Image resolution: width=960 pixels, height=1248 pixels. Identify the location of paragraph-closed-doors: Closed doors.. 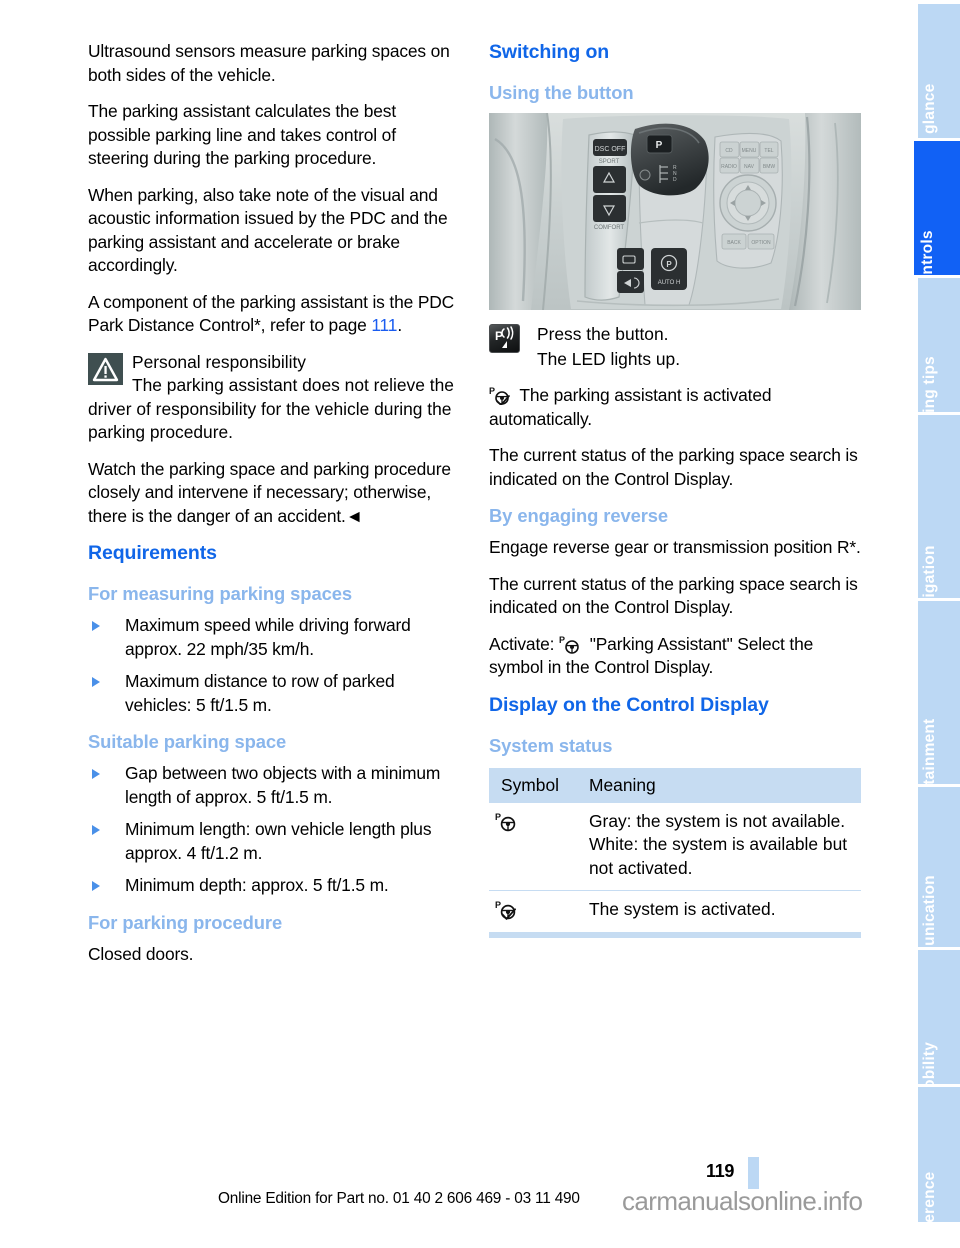
(141, 953).